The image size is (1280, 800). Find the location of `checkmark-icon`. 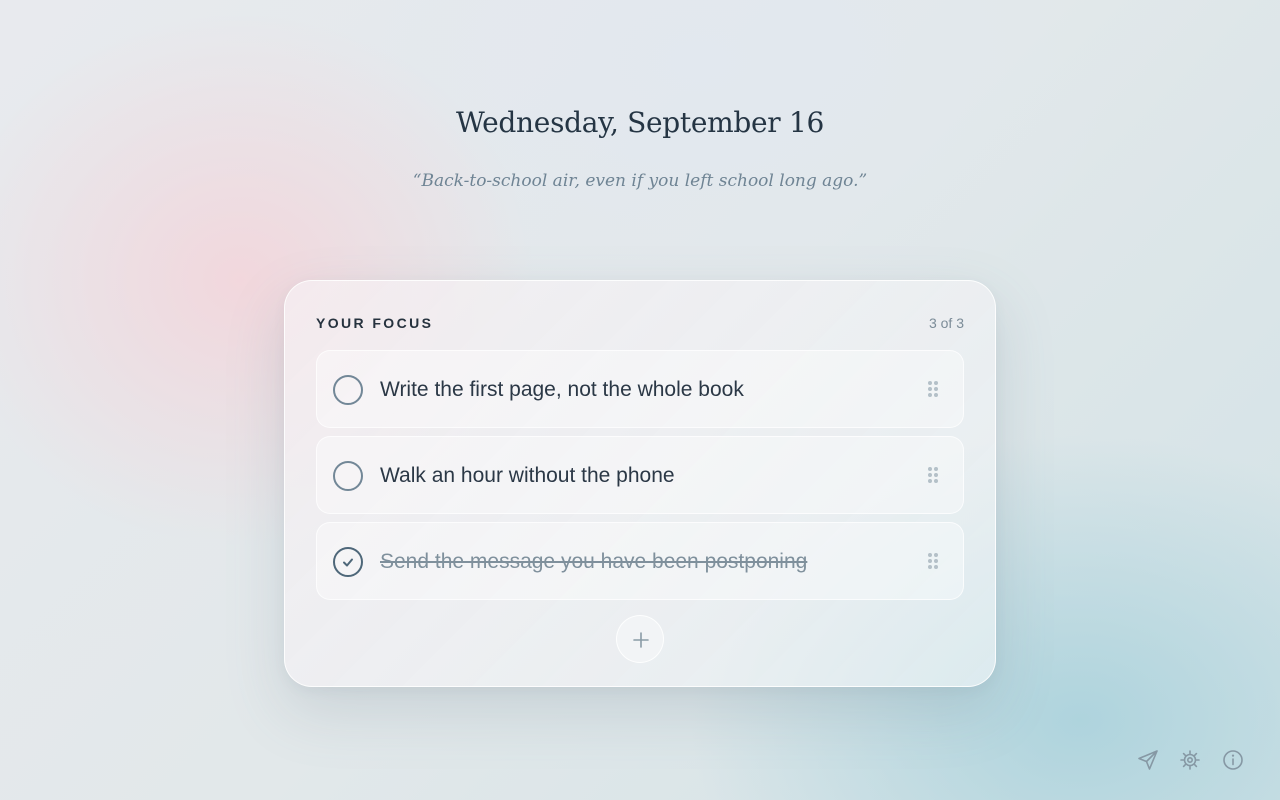

checkmark-icon is located at coordinates (348, 562).